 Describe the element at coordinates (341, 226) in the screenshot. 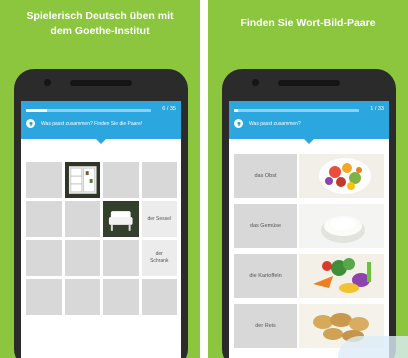

I see `rice-bowl-icon` at that location.